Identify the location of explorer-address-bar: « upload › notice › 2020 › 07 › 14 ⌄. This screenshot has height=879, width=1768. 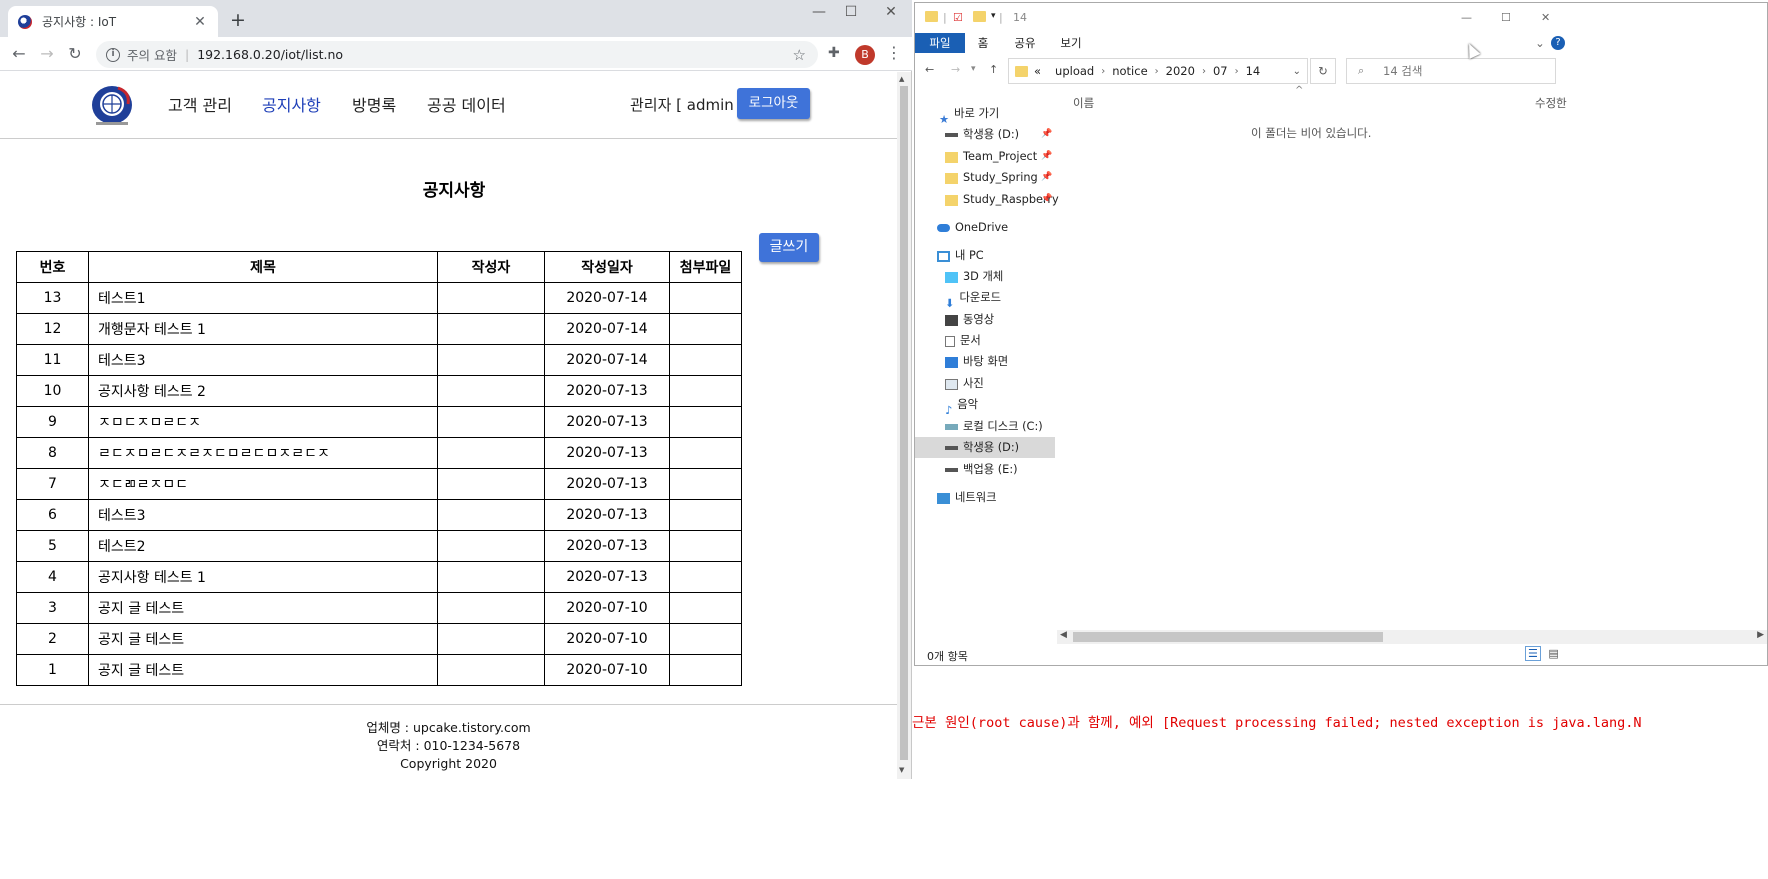
(1158, 71).